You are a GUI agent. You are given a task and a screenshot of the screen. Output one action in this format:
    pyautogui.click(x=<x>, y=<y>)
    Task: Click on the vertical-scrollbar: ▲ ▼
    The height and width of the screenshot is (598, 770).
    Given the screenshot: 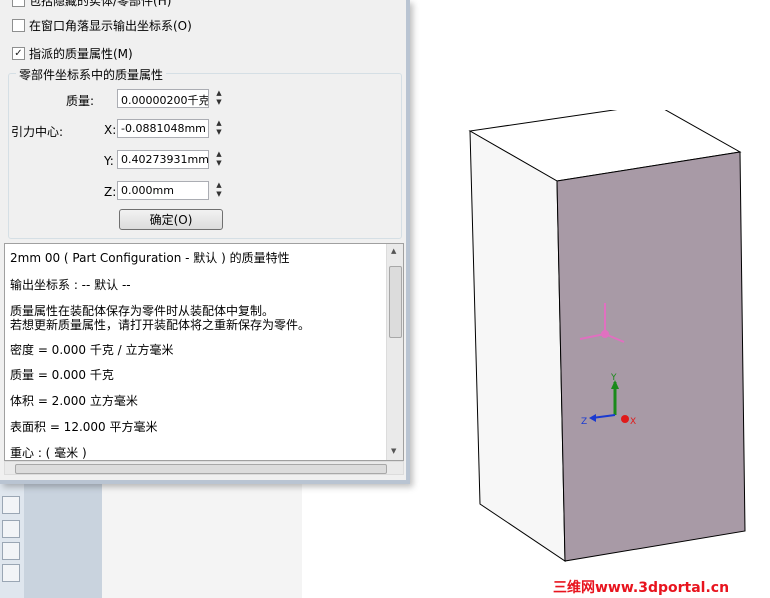 What is the action you would take?
    pyautogui.click(x=394, y=352)
    